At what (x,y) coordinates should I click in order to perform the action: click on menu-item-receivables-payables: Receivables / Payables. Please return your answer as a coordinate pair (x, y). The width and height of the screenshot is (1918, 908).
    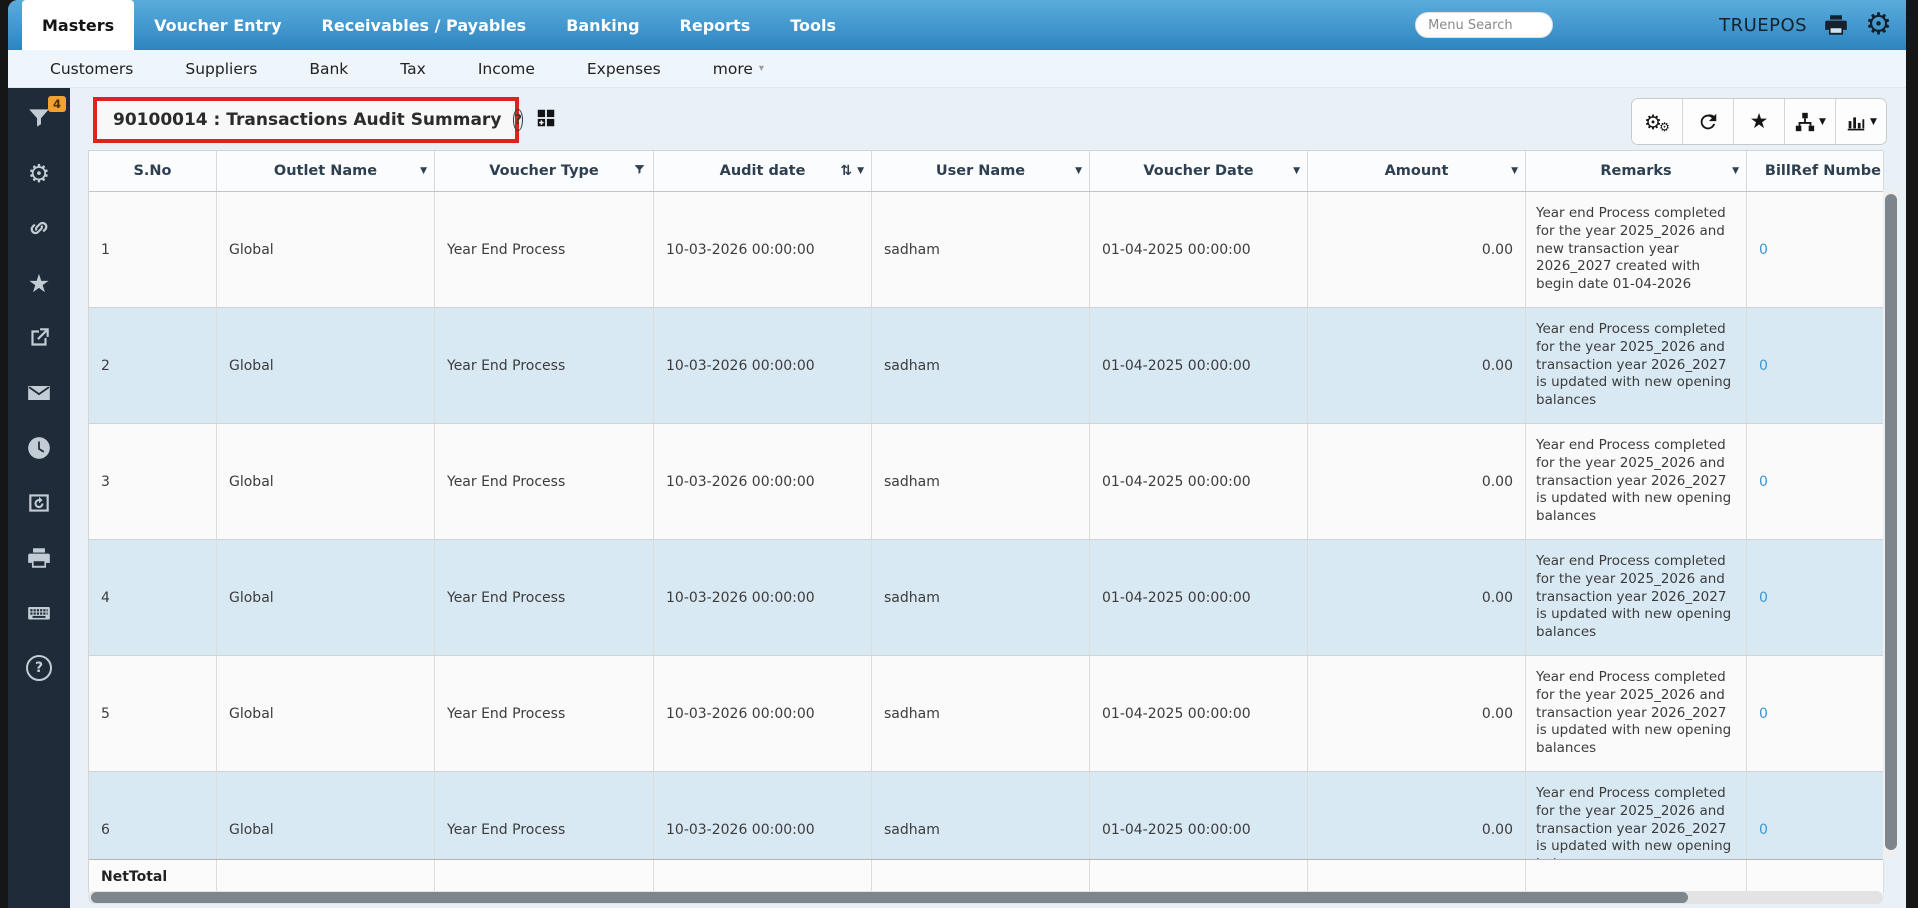
    Looking at the image, I should click on (424, 25).